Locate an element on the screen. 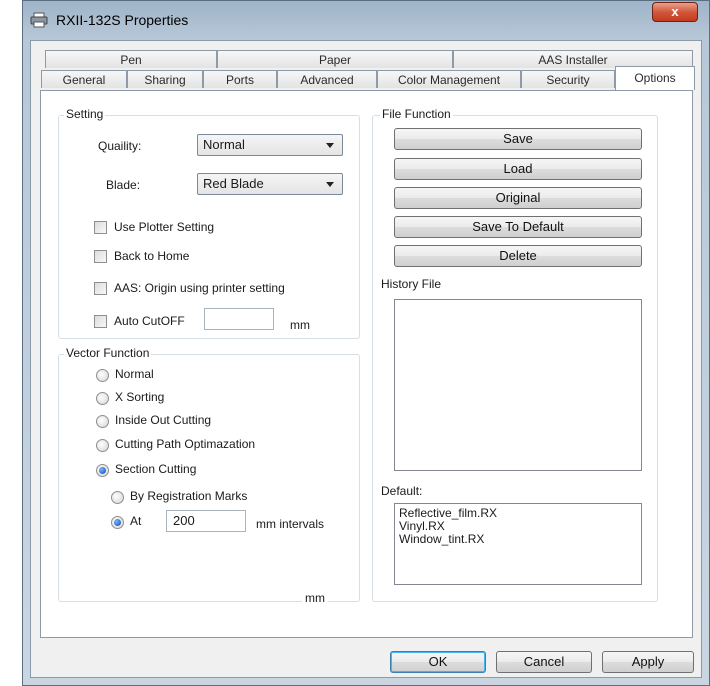 The image size is (710, 686). radio-by-registration is located at coordinates (117, 497).